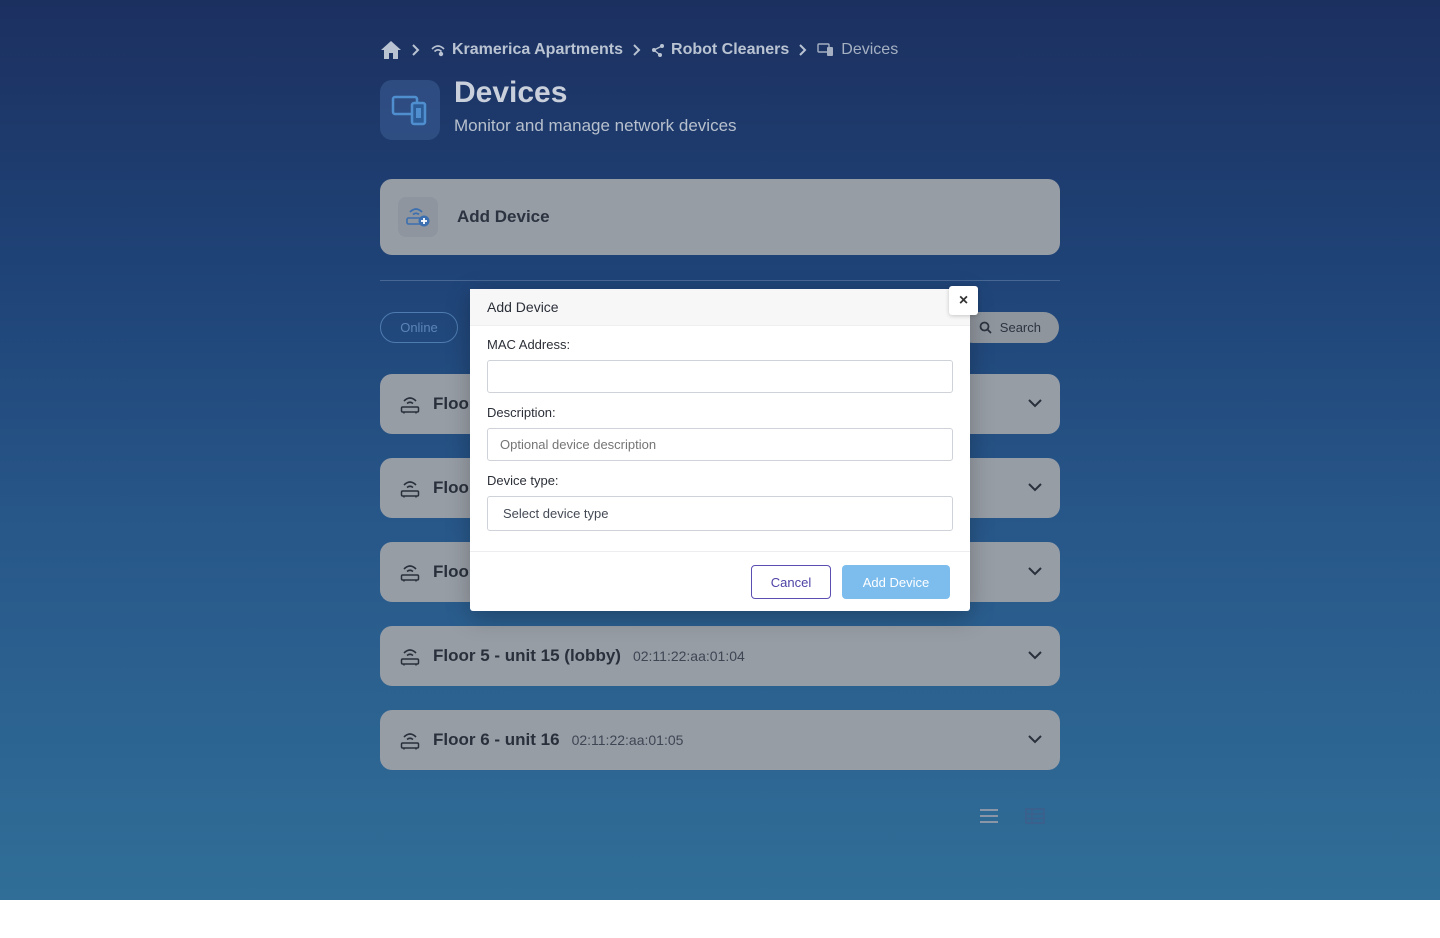 This screenshot has width=1440, height=938. What do you see at coordinates (720, 307) in the screenshot?
I see `modal-header: Add Device` at bounding box center [720, 307].